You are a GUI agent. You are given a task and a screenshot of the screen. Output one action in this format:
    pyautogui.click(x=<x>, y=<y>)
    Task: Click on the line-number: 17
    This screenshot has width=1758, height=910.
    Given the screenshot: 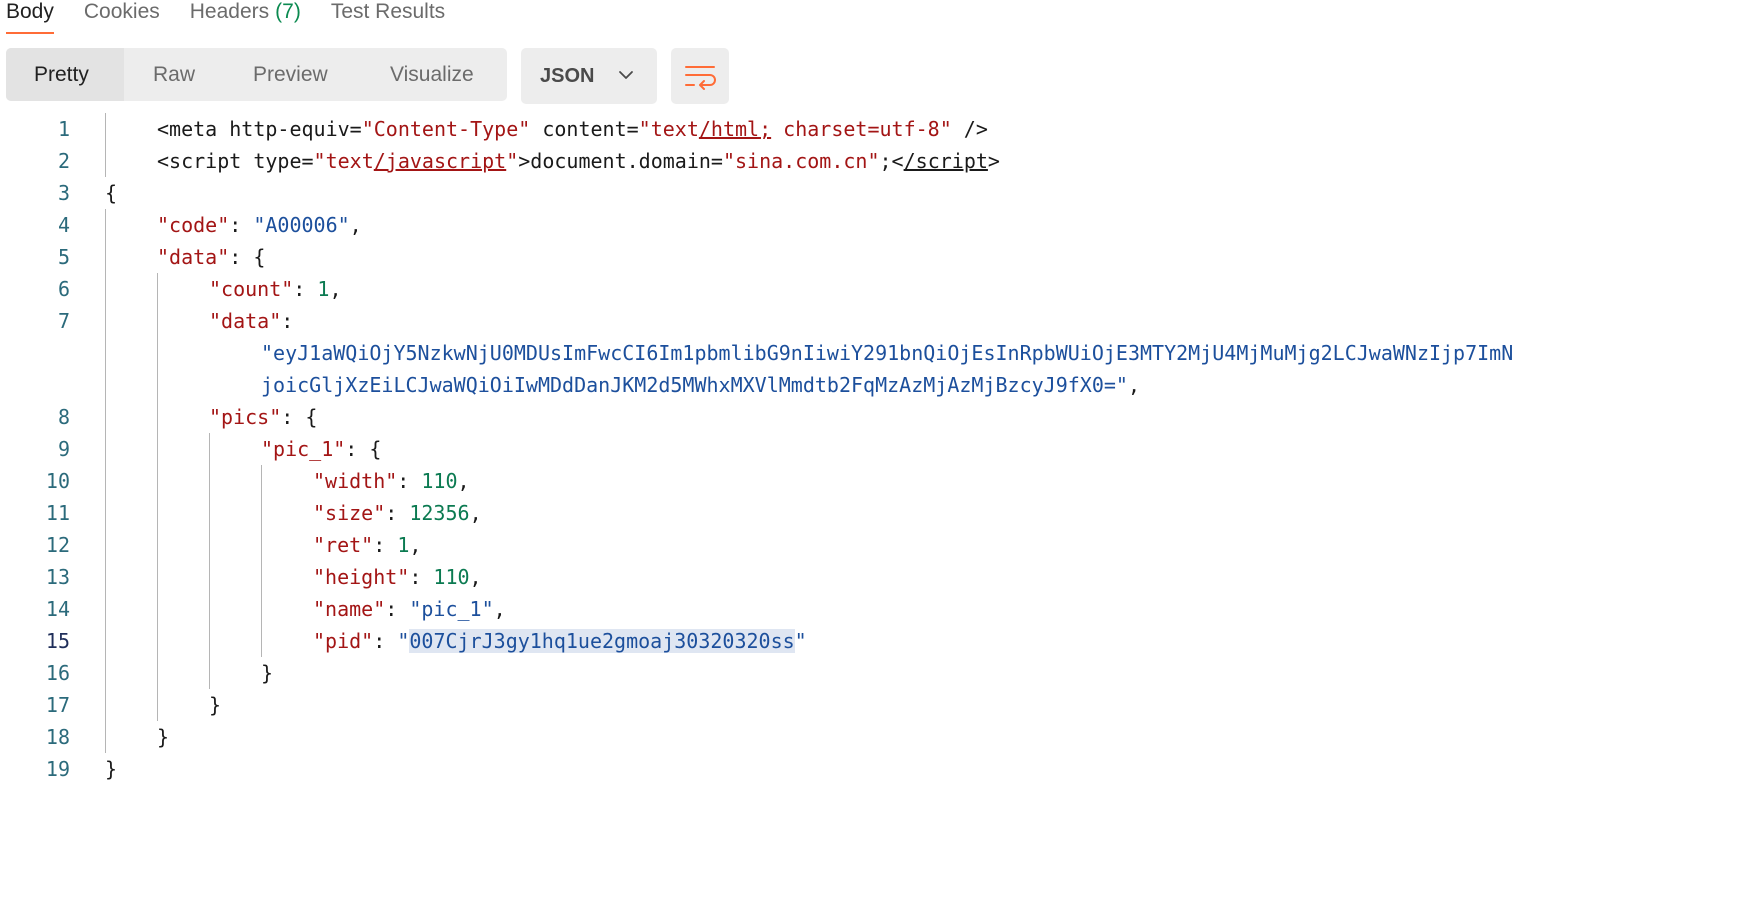 What is the action you would take?
    pyautogui.click(x=57, y=705)
    